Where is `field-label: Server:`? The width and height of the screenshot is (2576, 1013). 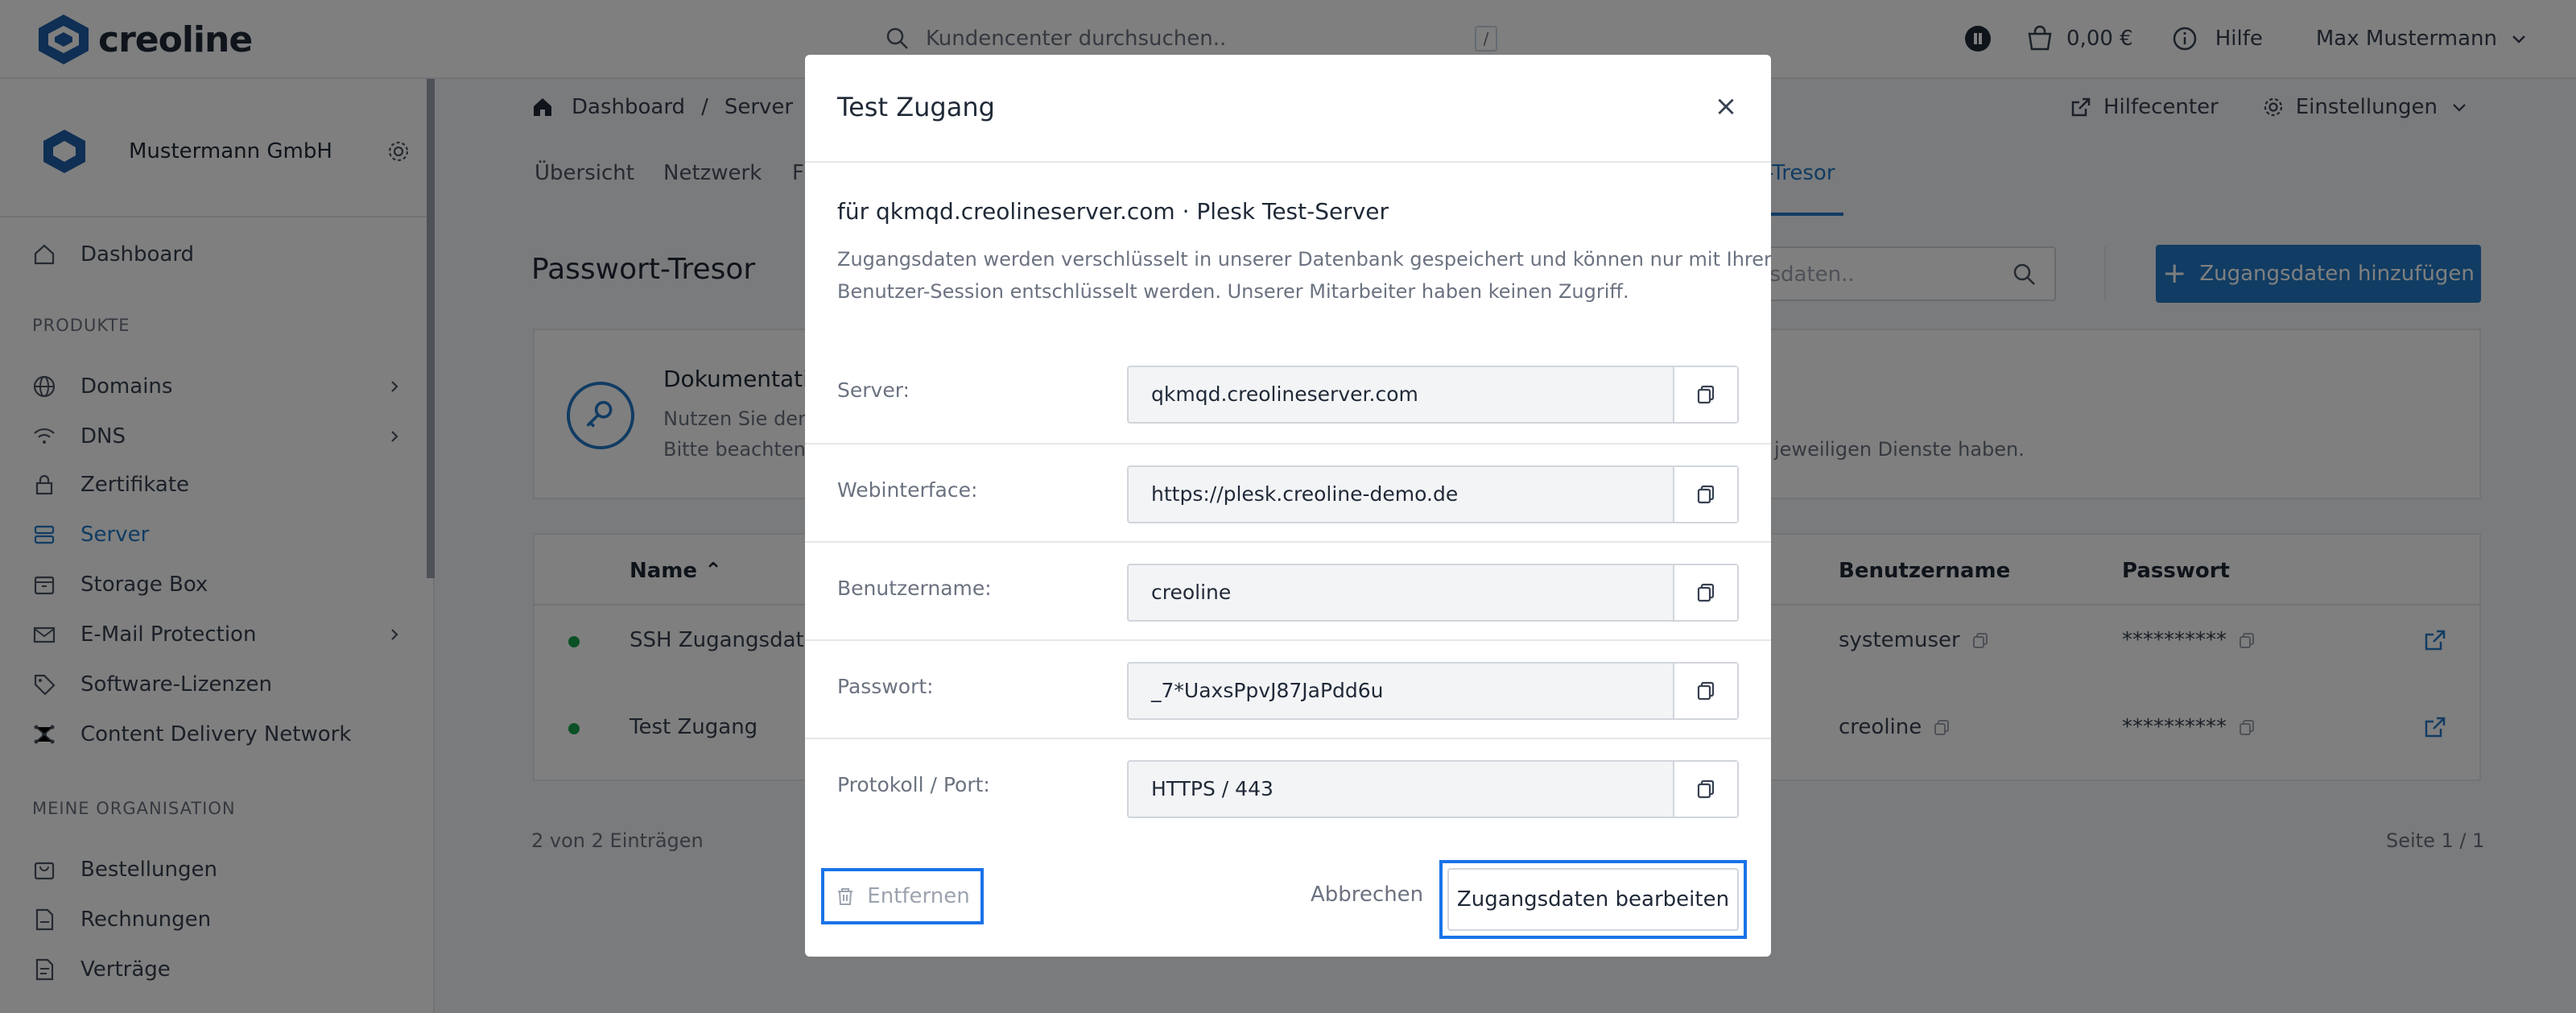
field-label: Server: is located at coordinates (873, 390).